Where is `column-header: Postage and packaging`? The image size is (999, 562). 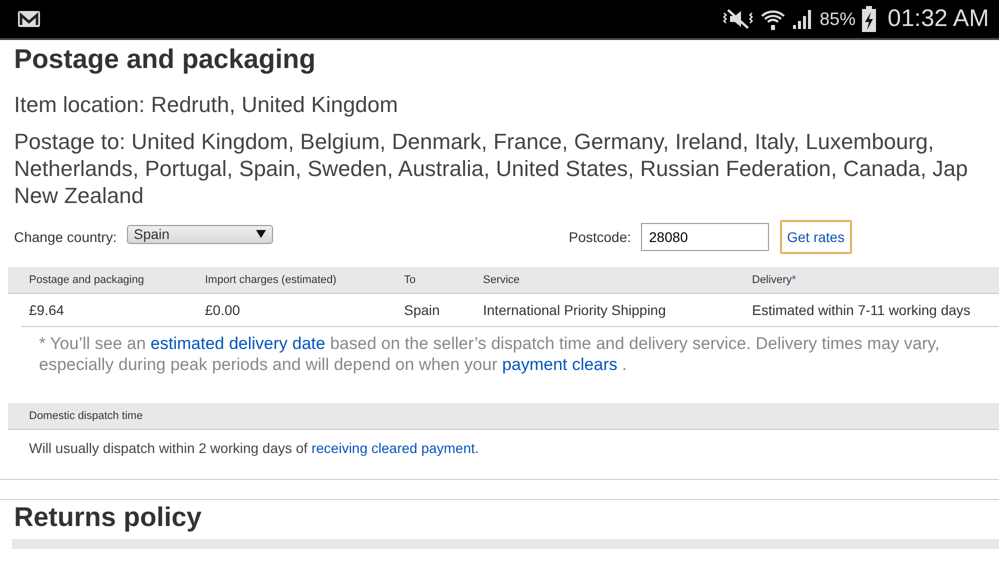
column-header: Postage and packaging is located at coordinates (87, 280).